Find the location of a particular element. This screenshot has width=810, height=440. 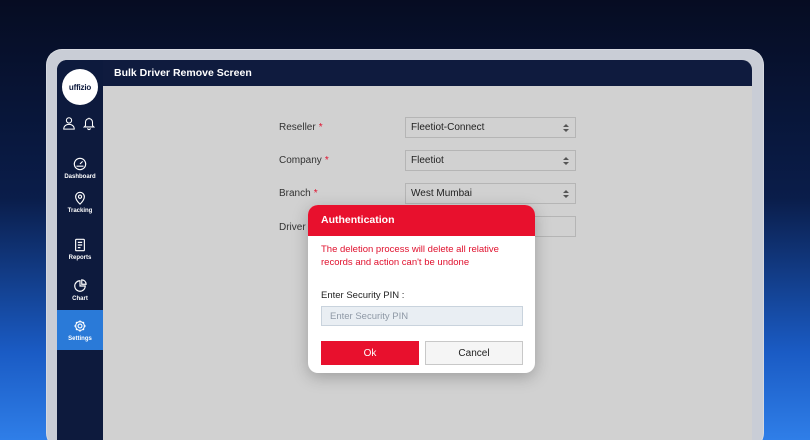

page-title: Bulk Driver Remove Screen is located at coordinates (427, 73).